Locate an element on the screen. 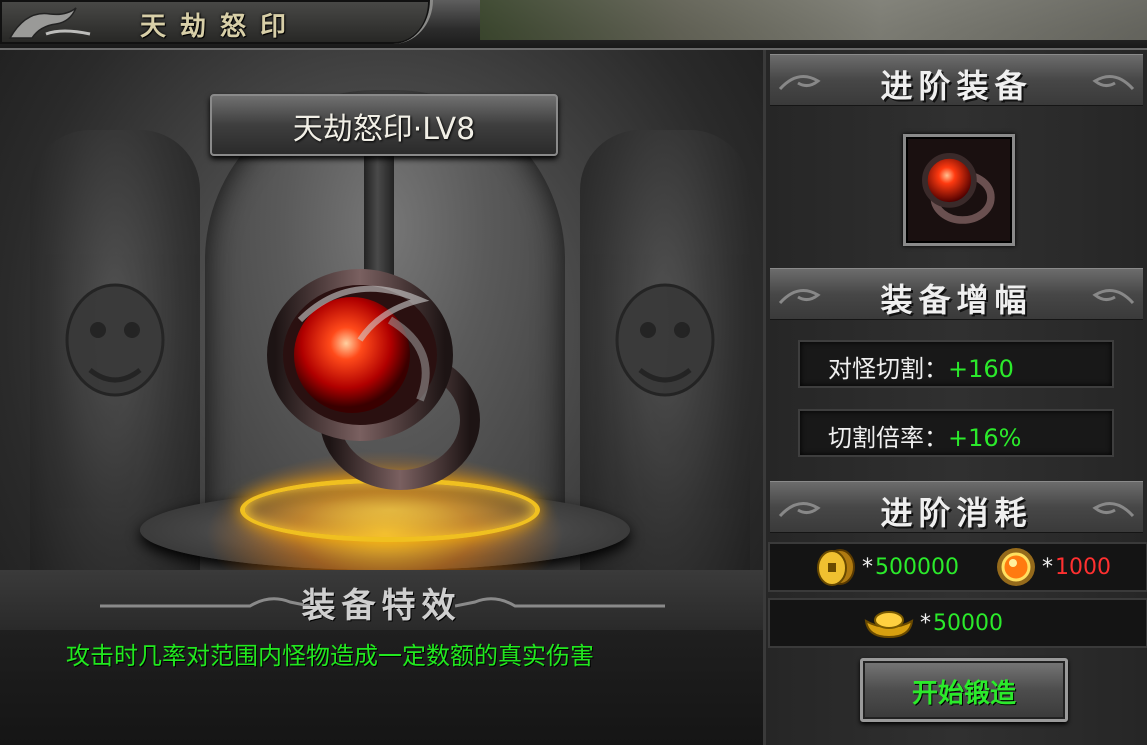  bonus-header: 装备增幅 is located at coordinates (956, 294).